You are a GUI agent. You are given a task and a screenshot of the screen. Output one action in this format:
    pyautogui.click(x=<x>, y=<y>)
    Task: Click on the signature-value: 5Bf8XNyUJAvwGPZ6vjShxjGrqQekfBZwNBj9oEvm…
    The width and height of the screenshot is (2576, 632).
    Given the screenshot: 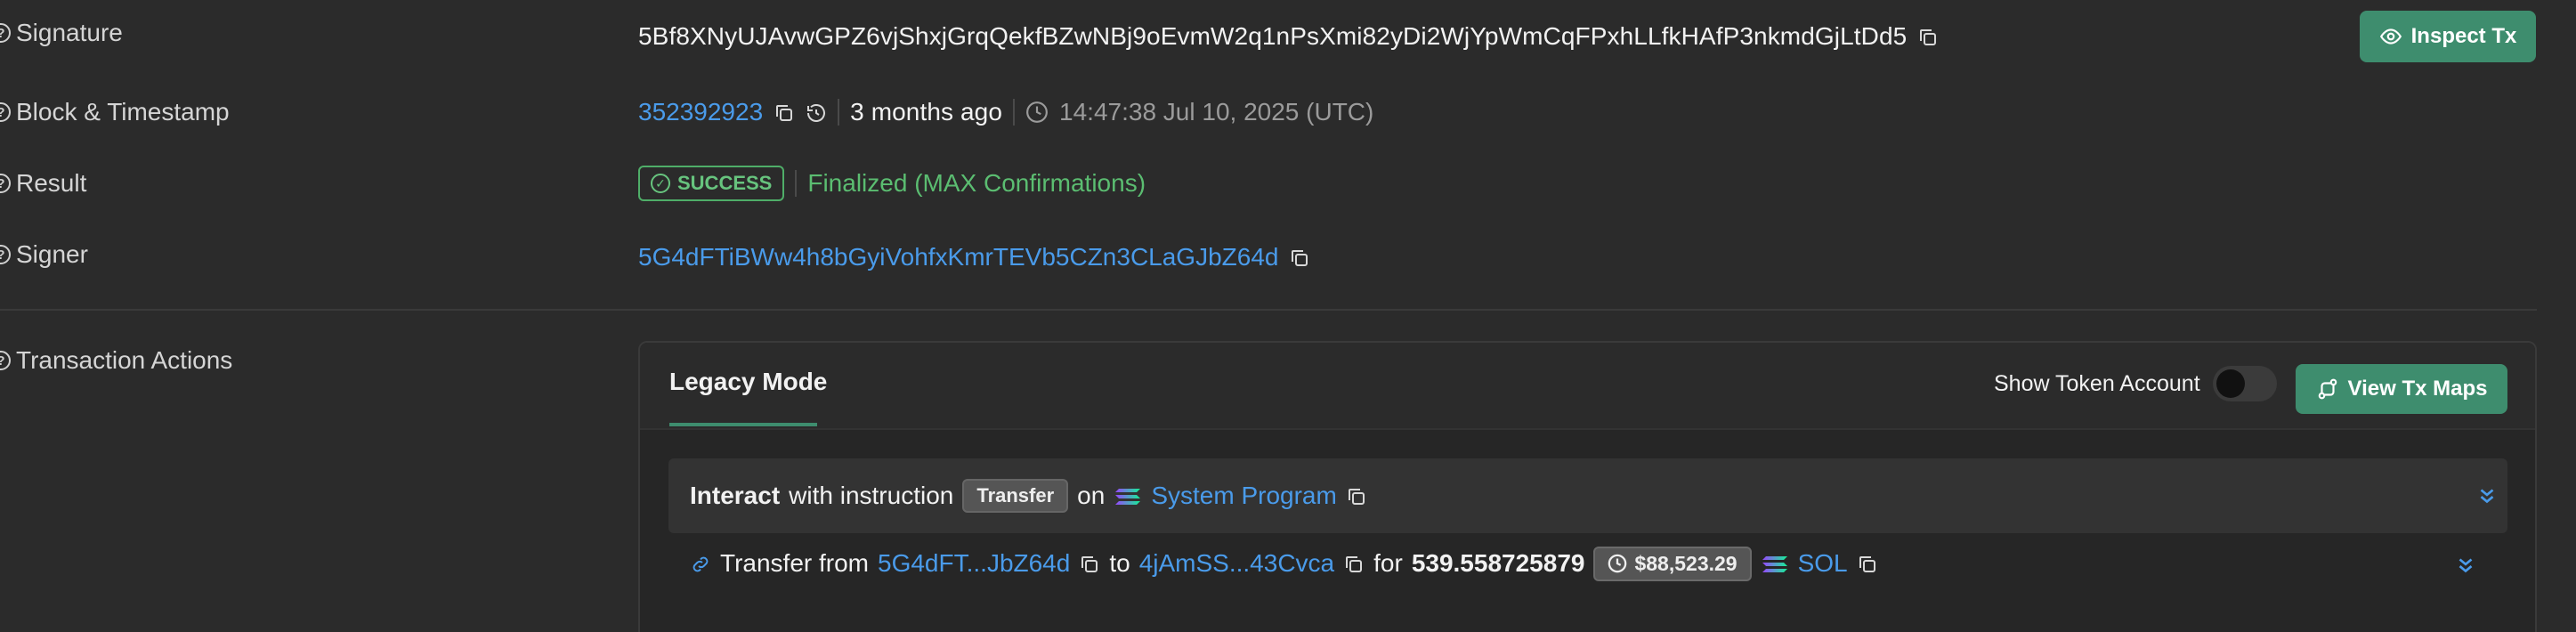 What is the action you would take?
    pyautogui.click(x=1273, y=36)
    